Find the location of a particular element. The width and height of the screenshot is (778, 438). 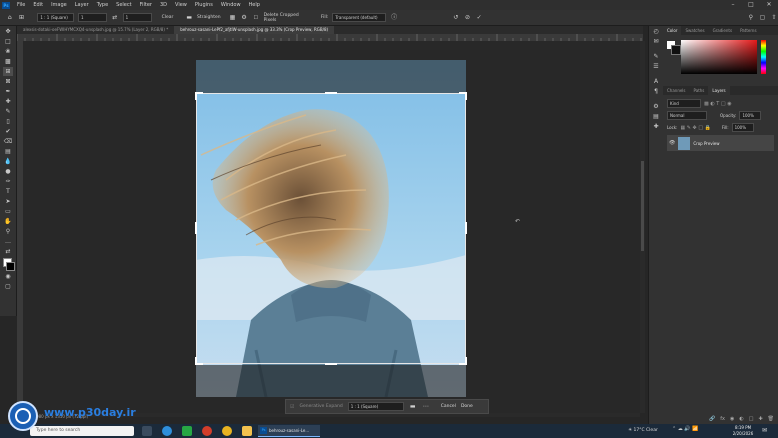

color-field is located at coordinates (719, 57).